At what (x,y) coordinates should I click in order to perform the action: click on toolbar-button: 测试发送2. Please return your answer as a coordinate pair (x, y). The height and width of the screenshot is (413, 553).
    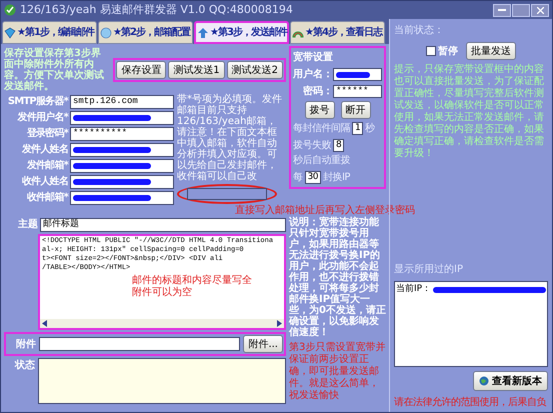
    Looking at the image, I should click on (254, 70).